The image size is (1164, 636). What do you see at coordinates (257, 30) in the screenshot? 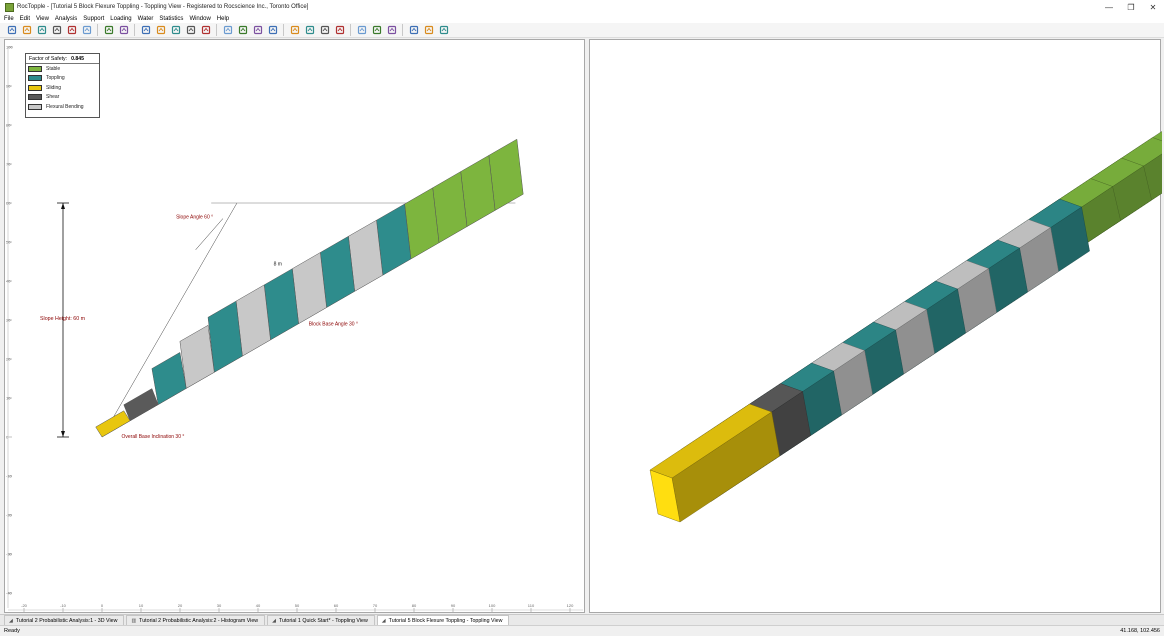
I see `pan-icon` at bounding box center [257, 30].